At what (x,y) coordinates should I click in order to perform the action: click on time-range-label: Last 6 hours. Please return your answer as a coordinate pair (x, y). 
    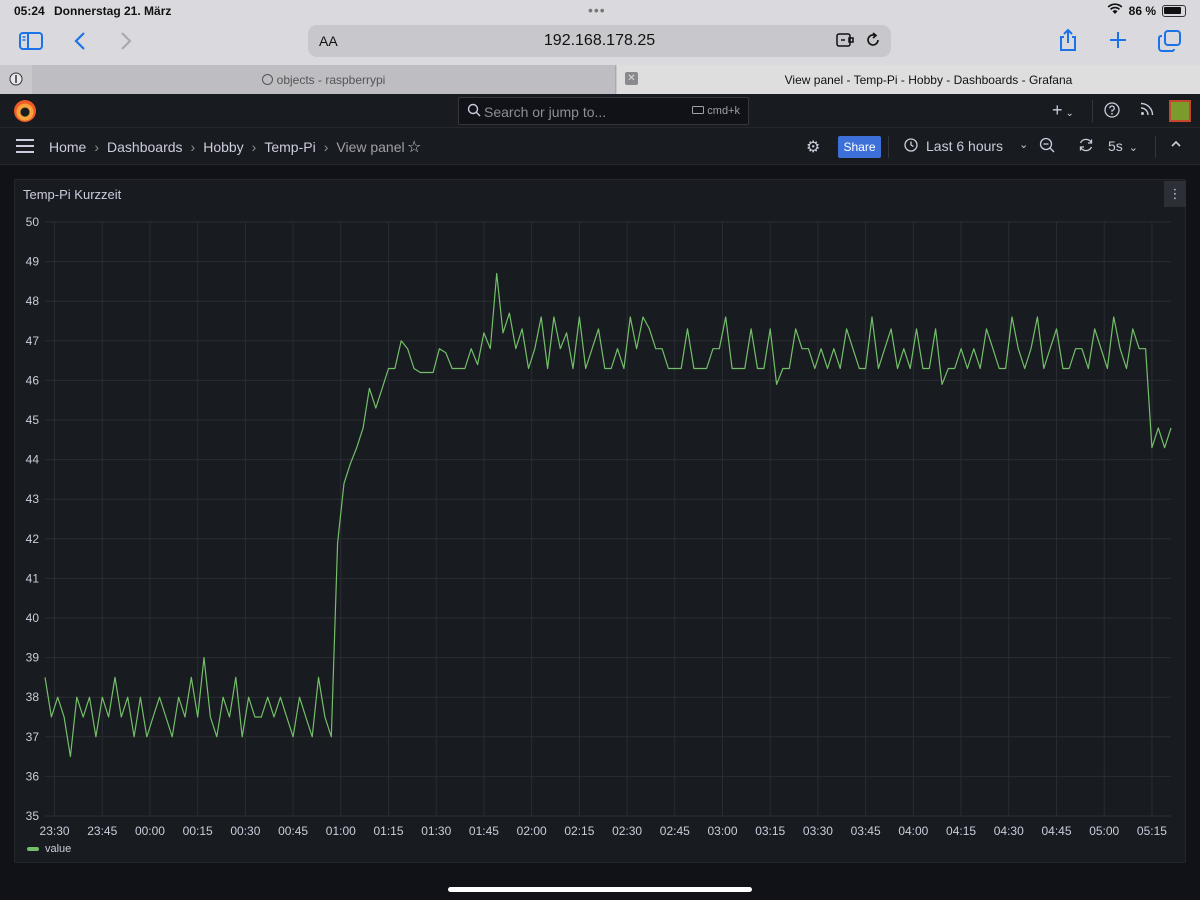
    Looking at the image, I should click on (965, 146).